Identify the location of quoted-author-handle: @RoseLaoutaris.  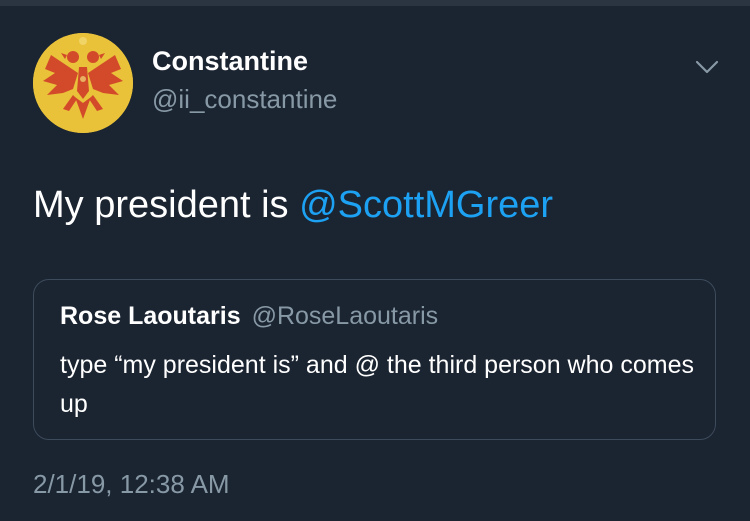
(345, 316).